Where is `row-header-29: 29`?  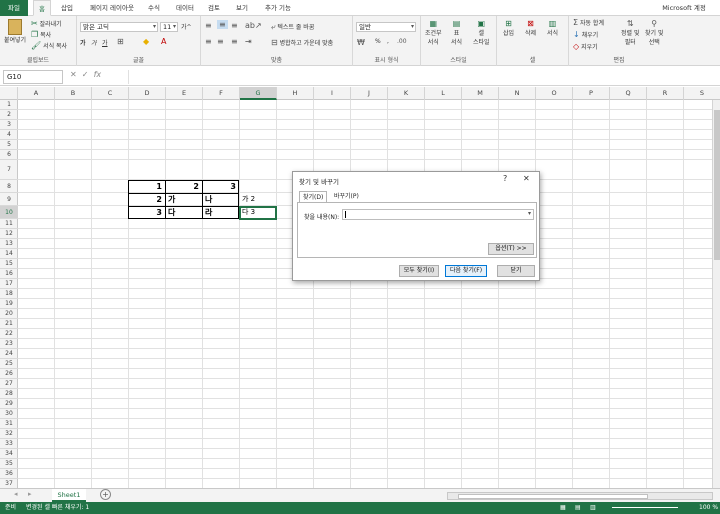 row-header-29: 29 is located at coordinates (9, 404).